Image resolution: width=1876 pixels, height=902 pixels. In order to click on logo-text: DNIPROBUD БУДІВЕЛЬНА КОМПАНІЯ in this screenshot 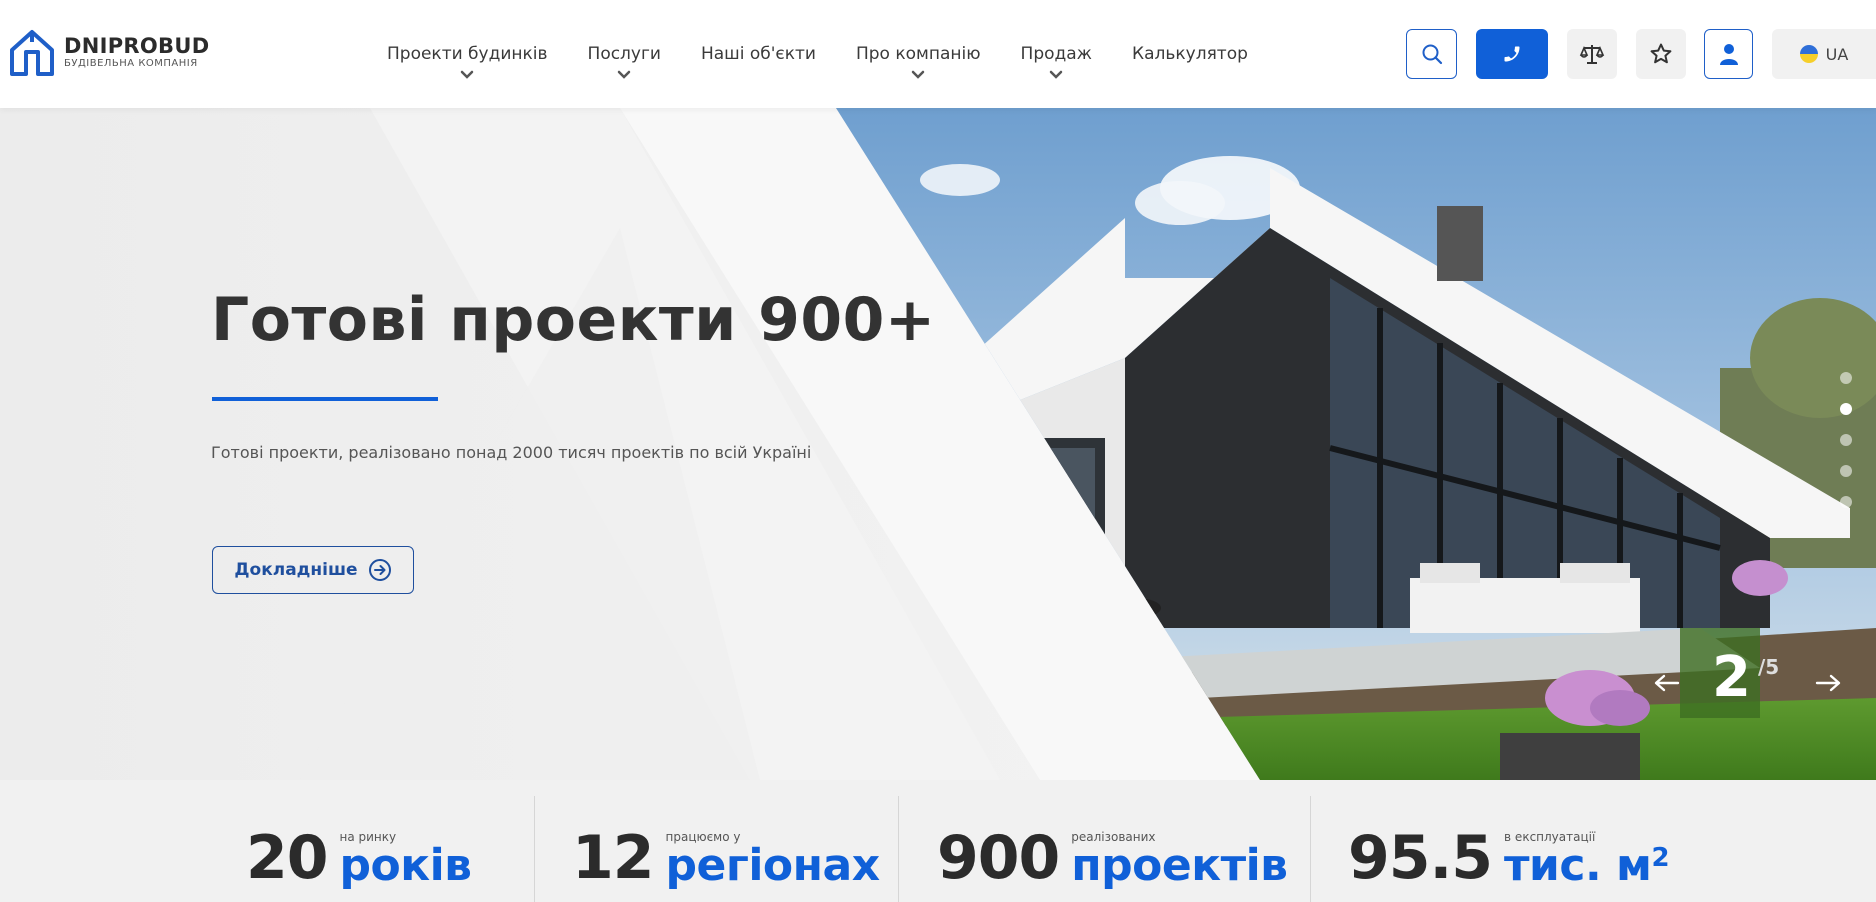, I will do `click(136, 53)`.